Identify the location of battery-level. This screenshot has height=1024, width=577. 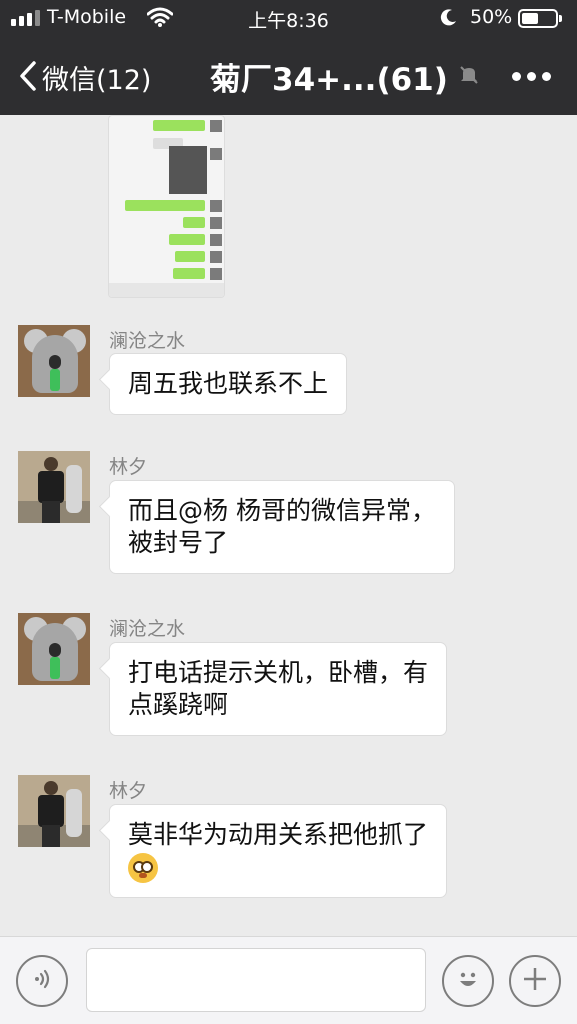
(530, 18).